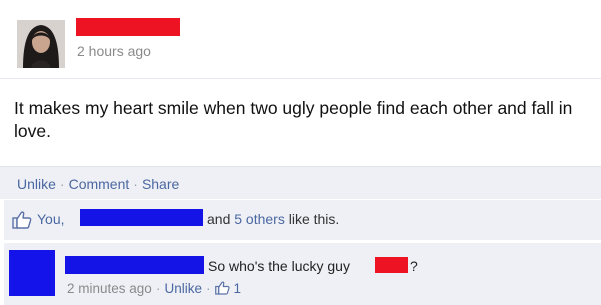 The width and height of the screenshot is (601, 305). I want to click on mentioned-name-redacted, so click(391, 265).